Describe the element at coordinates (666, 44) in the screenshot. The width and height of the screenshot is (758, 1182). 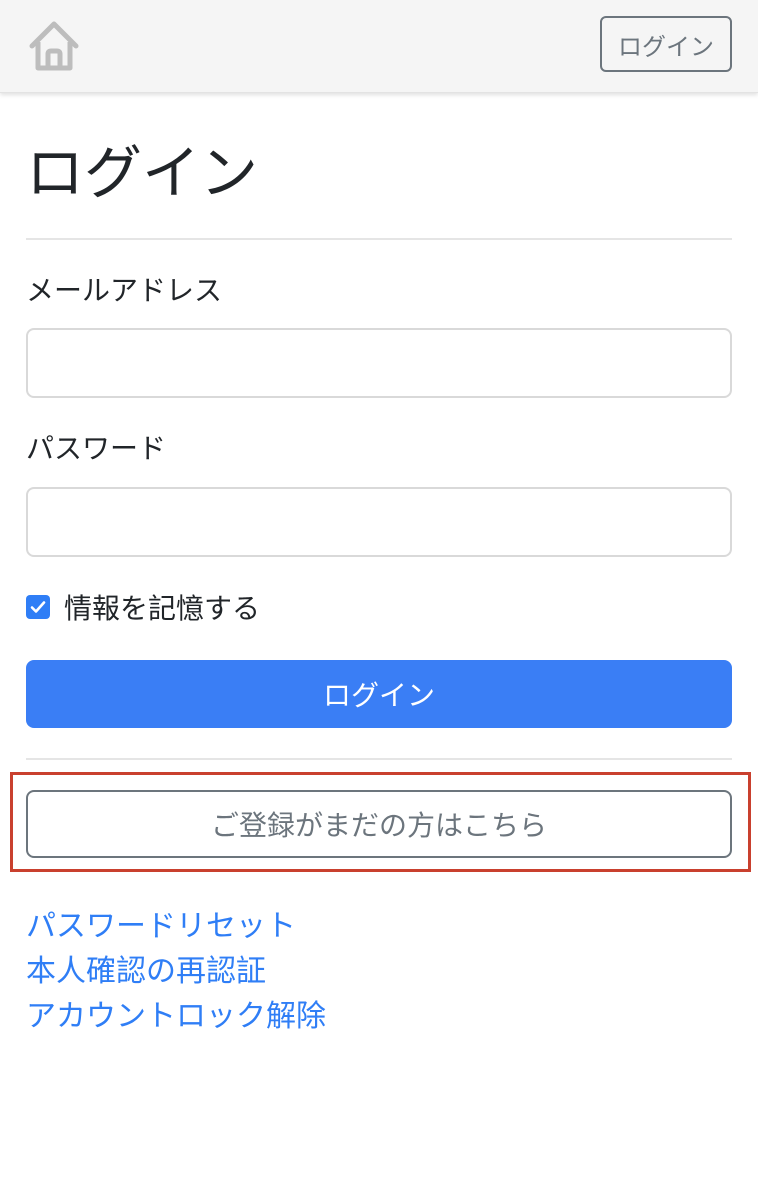
I see `nav-login-button: ログイン` at that location.